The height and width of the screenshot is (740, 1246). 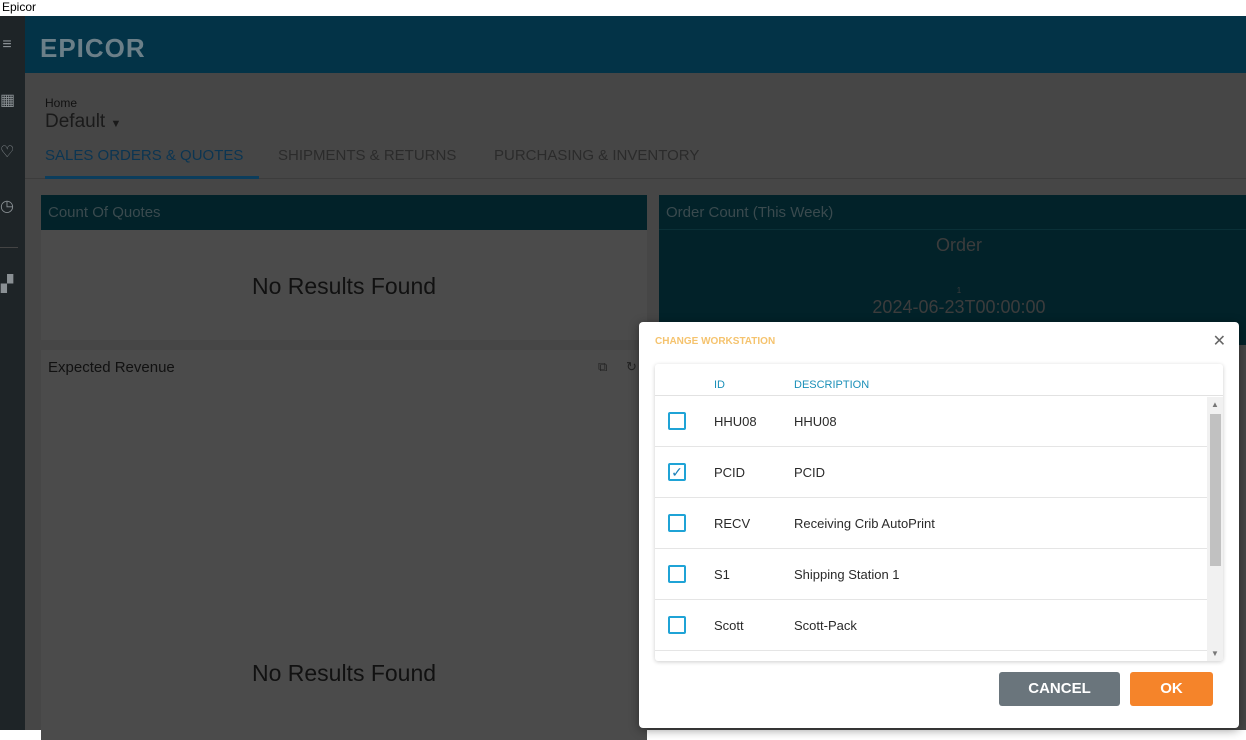 I want to click on cell-id: RECV, so click(x=732, y=523).